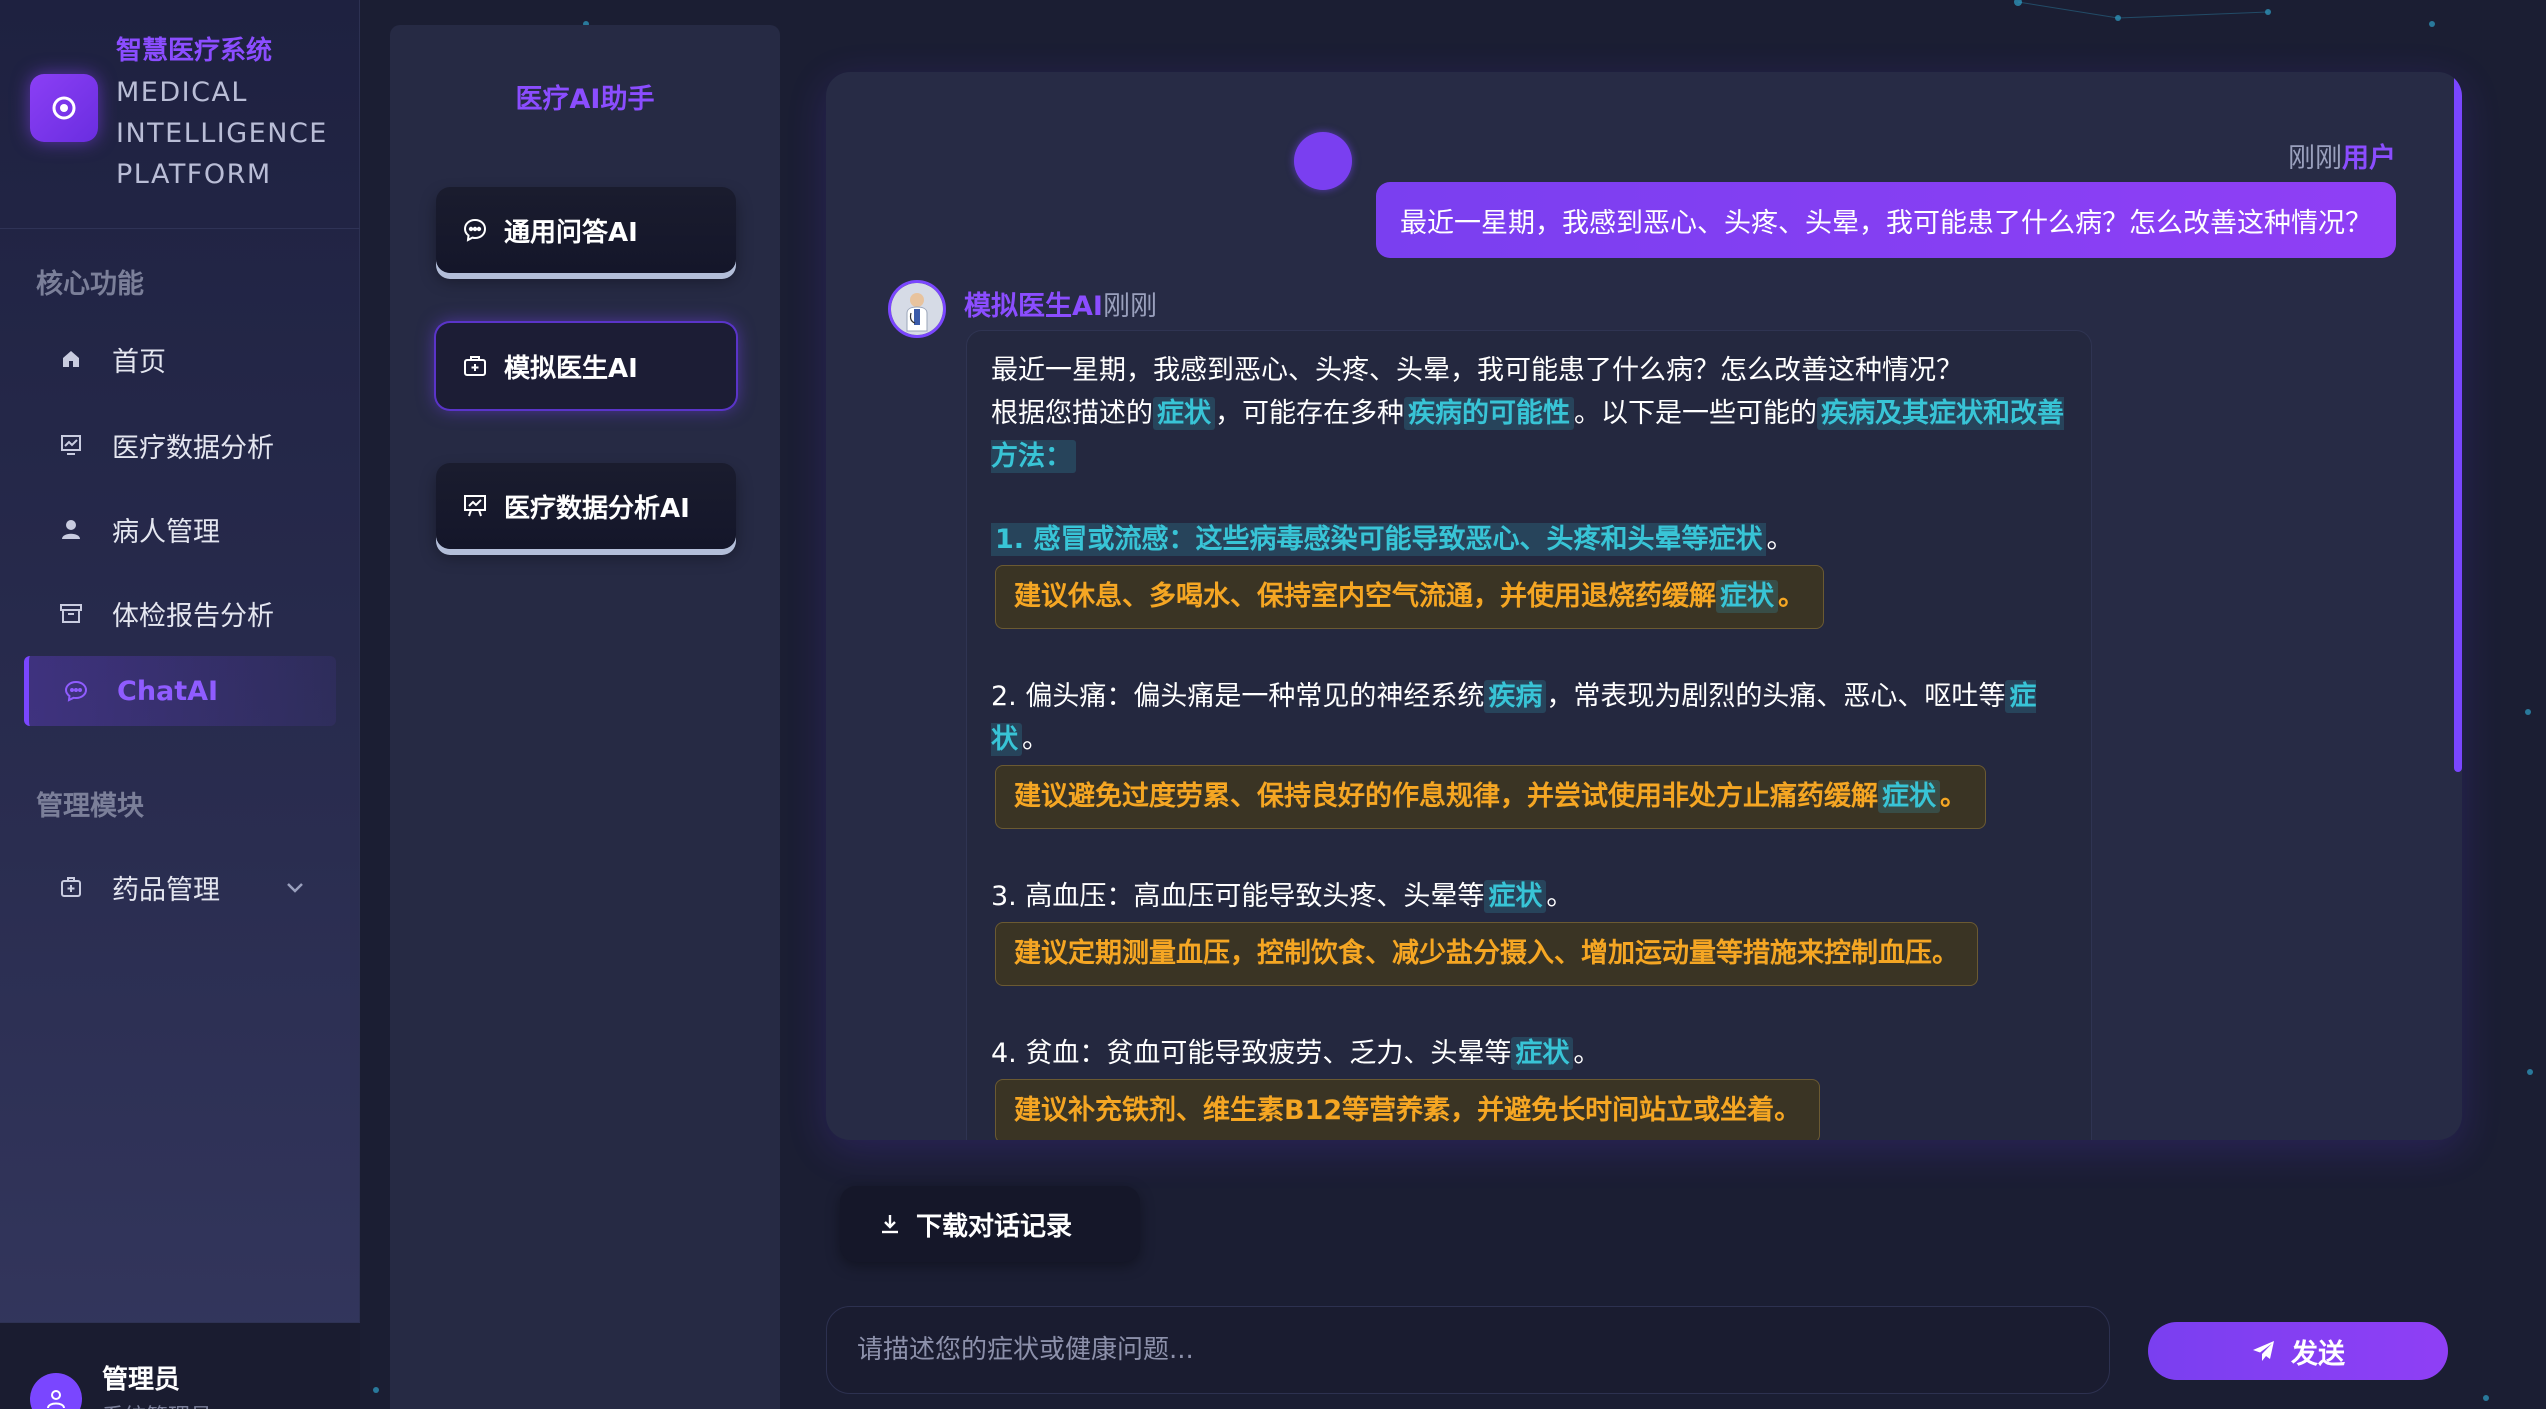 The width and height of the screenshot is (2546, 1409). I want to click on message-sender: 用户, so click(2369, 158).